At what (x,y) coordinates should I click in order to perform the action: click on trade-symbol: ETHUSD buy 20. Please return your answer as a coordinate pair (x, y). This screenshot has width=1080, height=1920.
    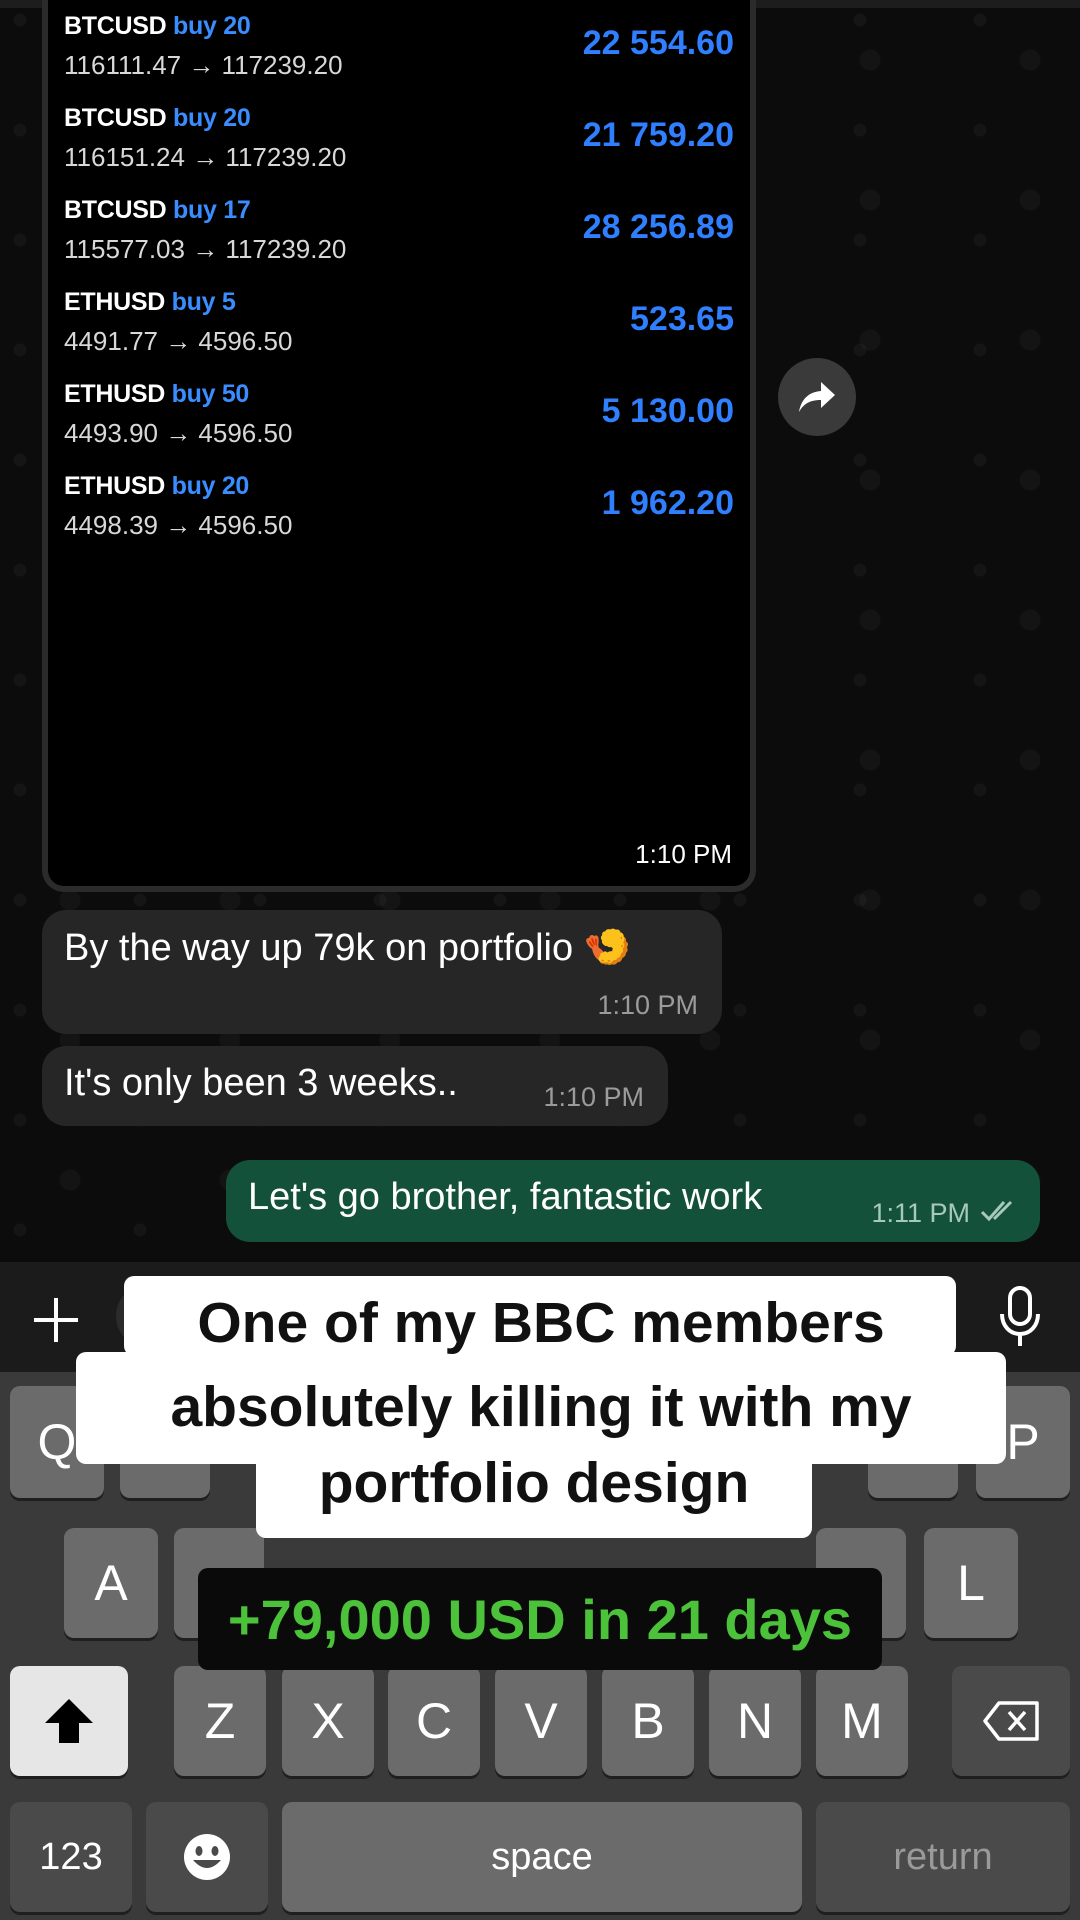
    Looking at the image, I should click on (157, 486).